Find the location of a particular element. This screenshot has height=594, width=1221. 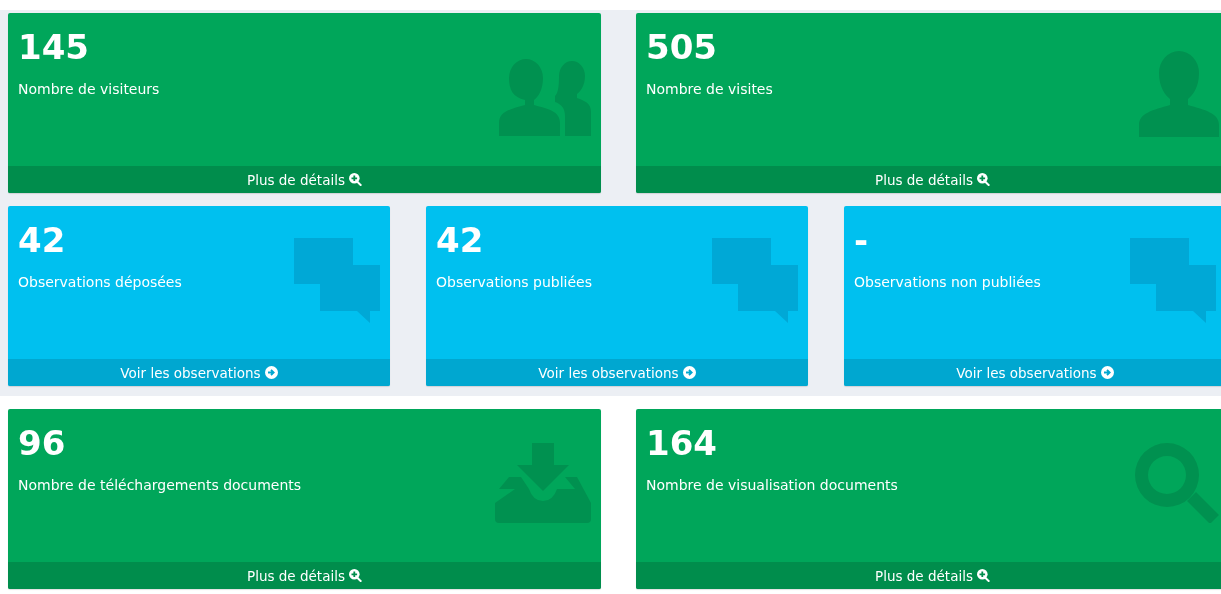

stat-value: 164 is located at coordinates (681, 443).